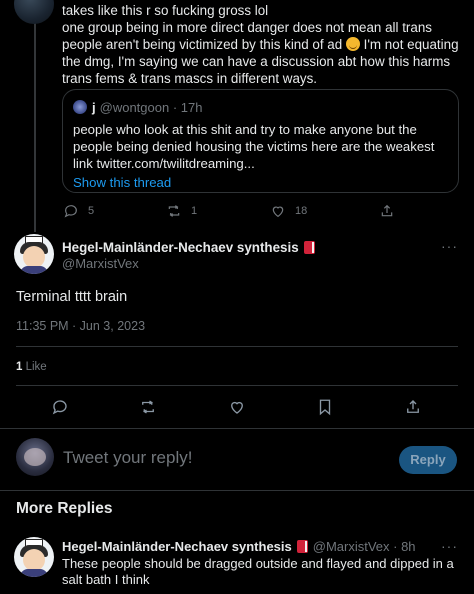 This screenshot has width=474, height=594. What do you see at coordinates (35, 116) in the screenshot?
I see `thread-connector-line` at bounding box center [35, 116].